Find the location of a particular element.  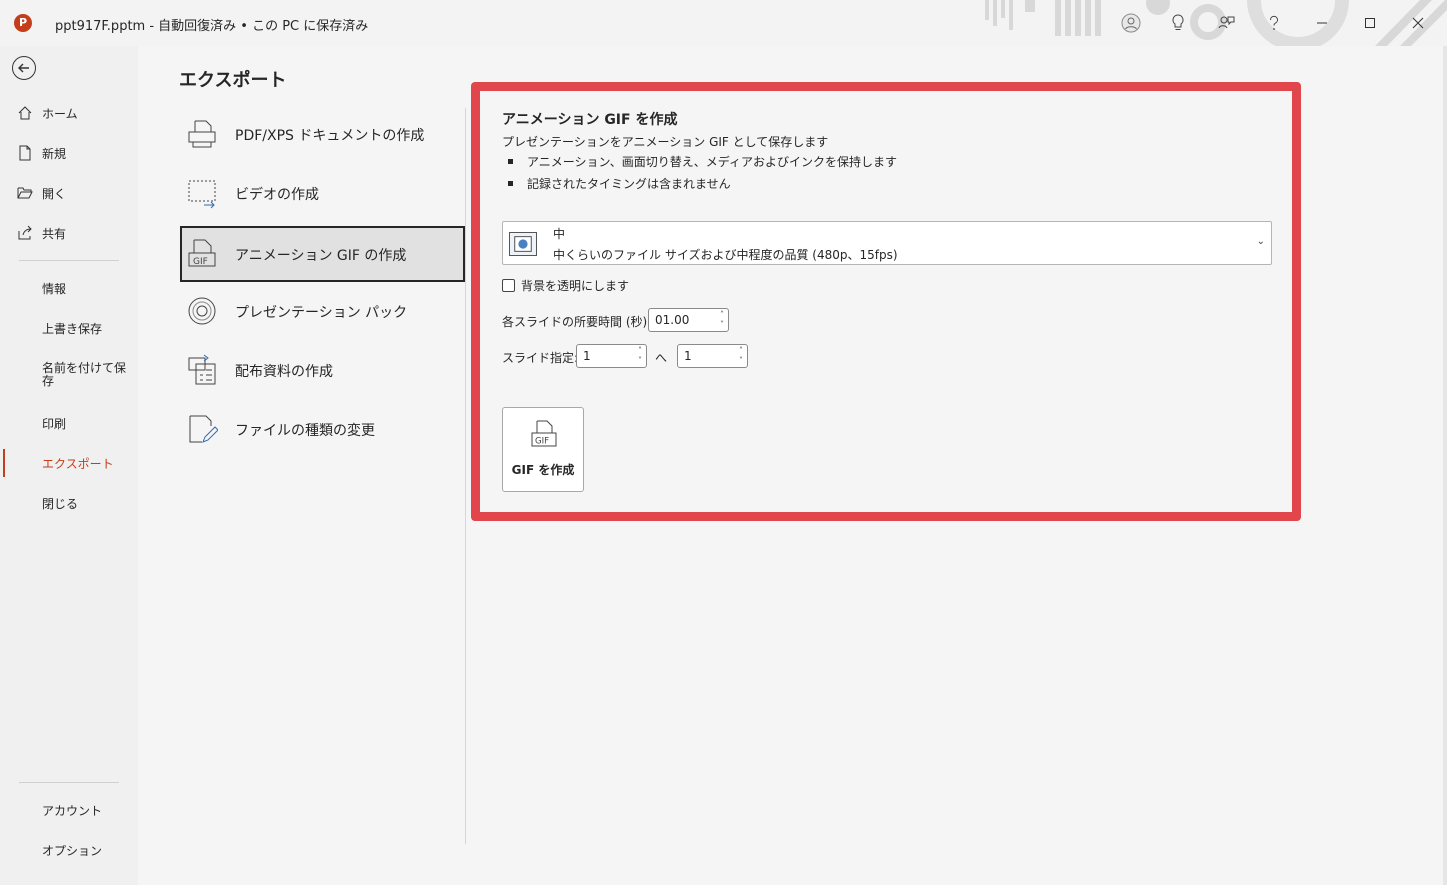

cd-package-icon is located at coordinates (202, 311).